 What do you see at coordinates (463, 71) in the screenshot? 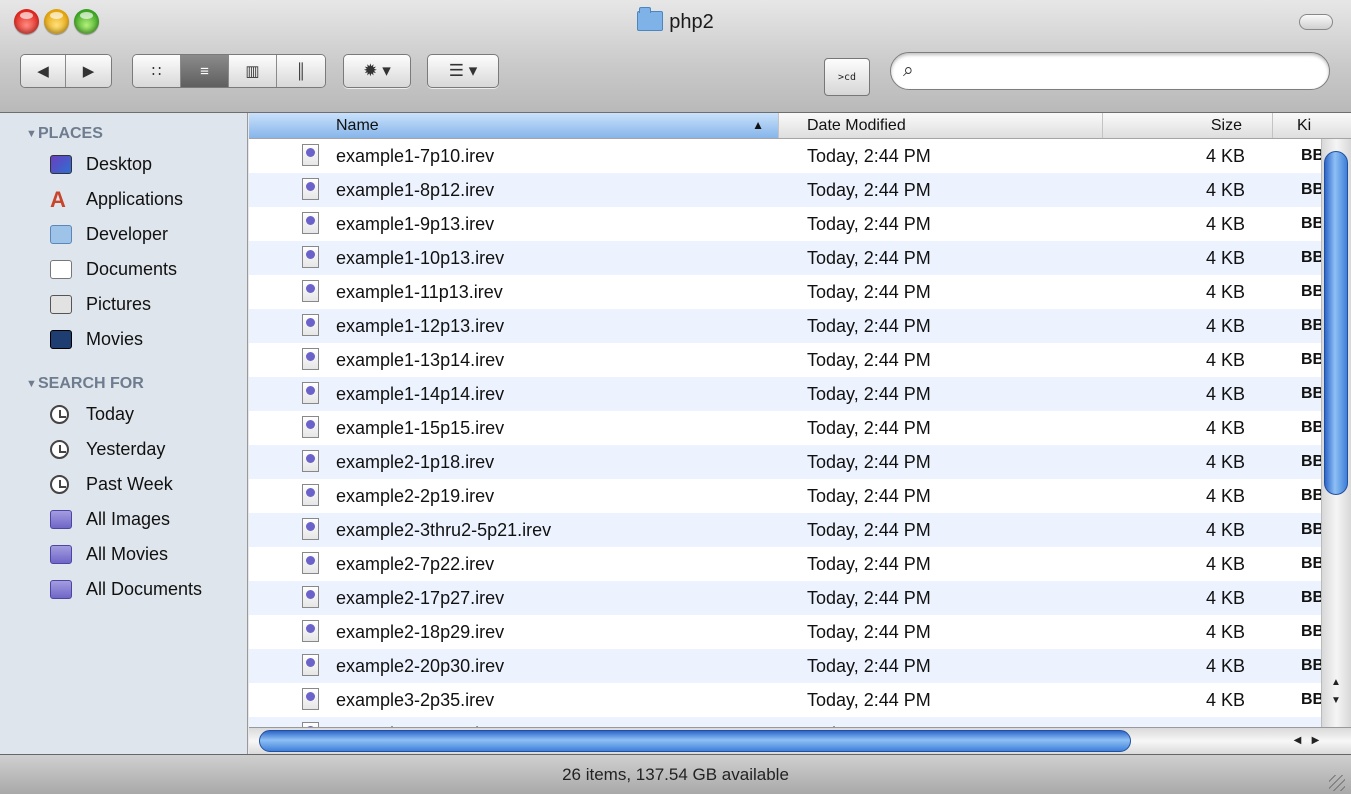
I see `arrange-menu-button: ☰ ▾` at bounding box center [463, 71].